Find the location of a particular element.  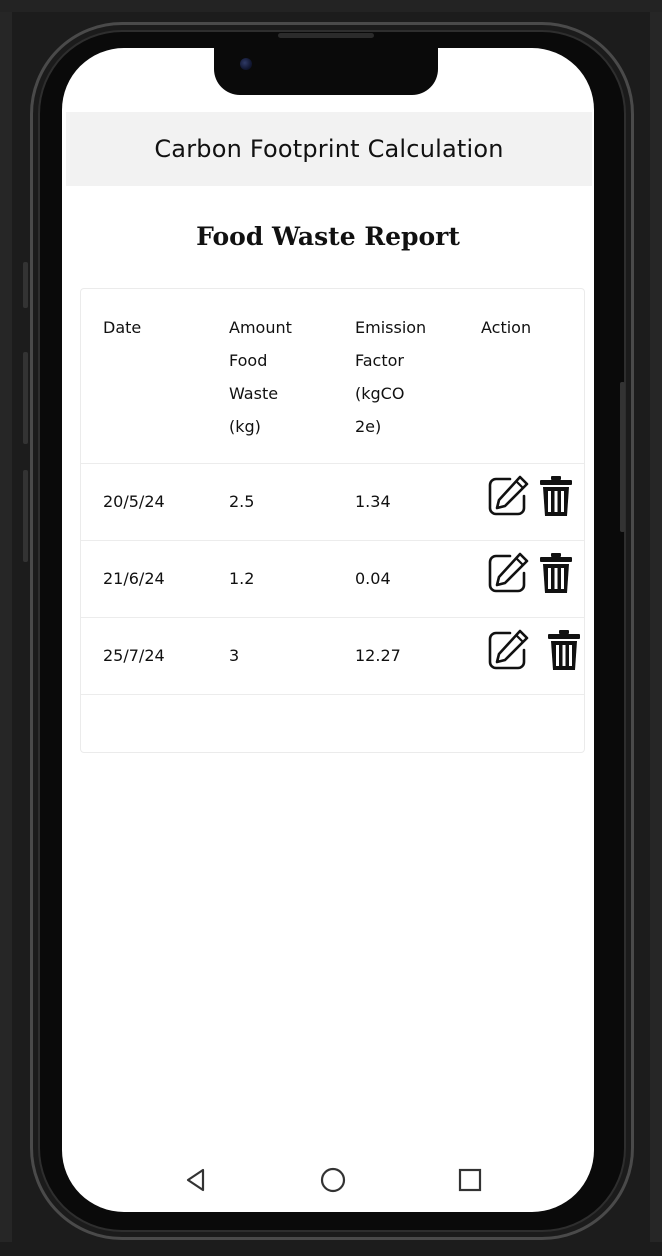

column-header-amount: Amount Food Waste (kg) is located at coordinates (260, 377).